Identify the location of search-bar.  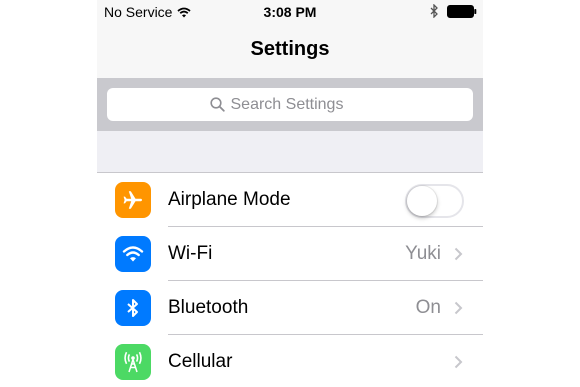
(290, 104).